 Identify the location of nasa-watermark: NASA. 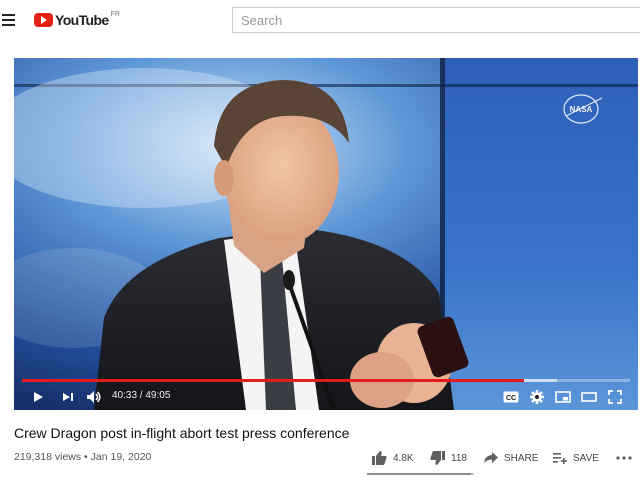
(583, 109).